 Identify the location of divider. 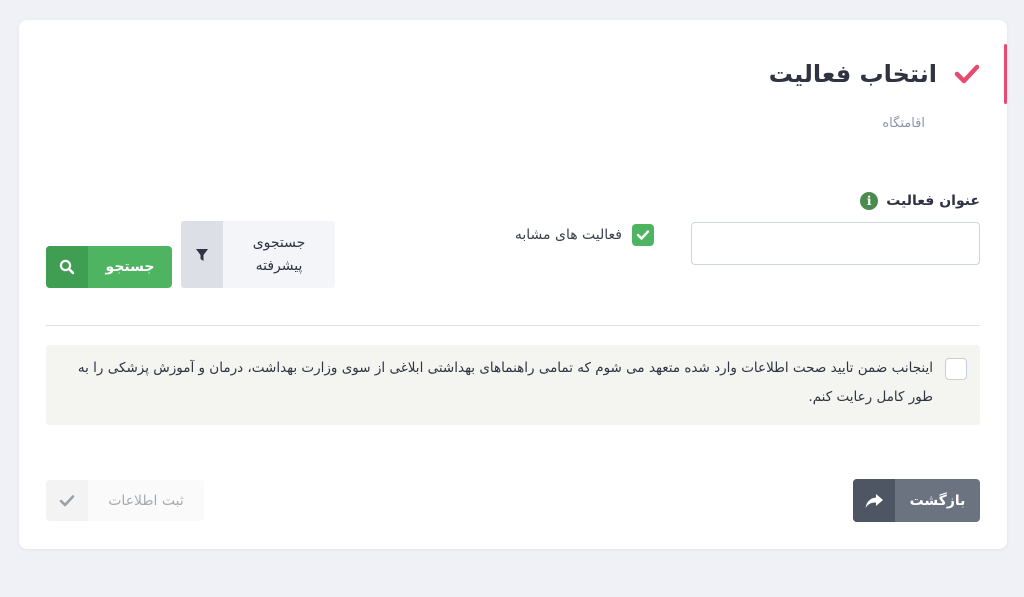
(513, 325).